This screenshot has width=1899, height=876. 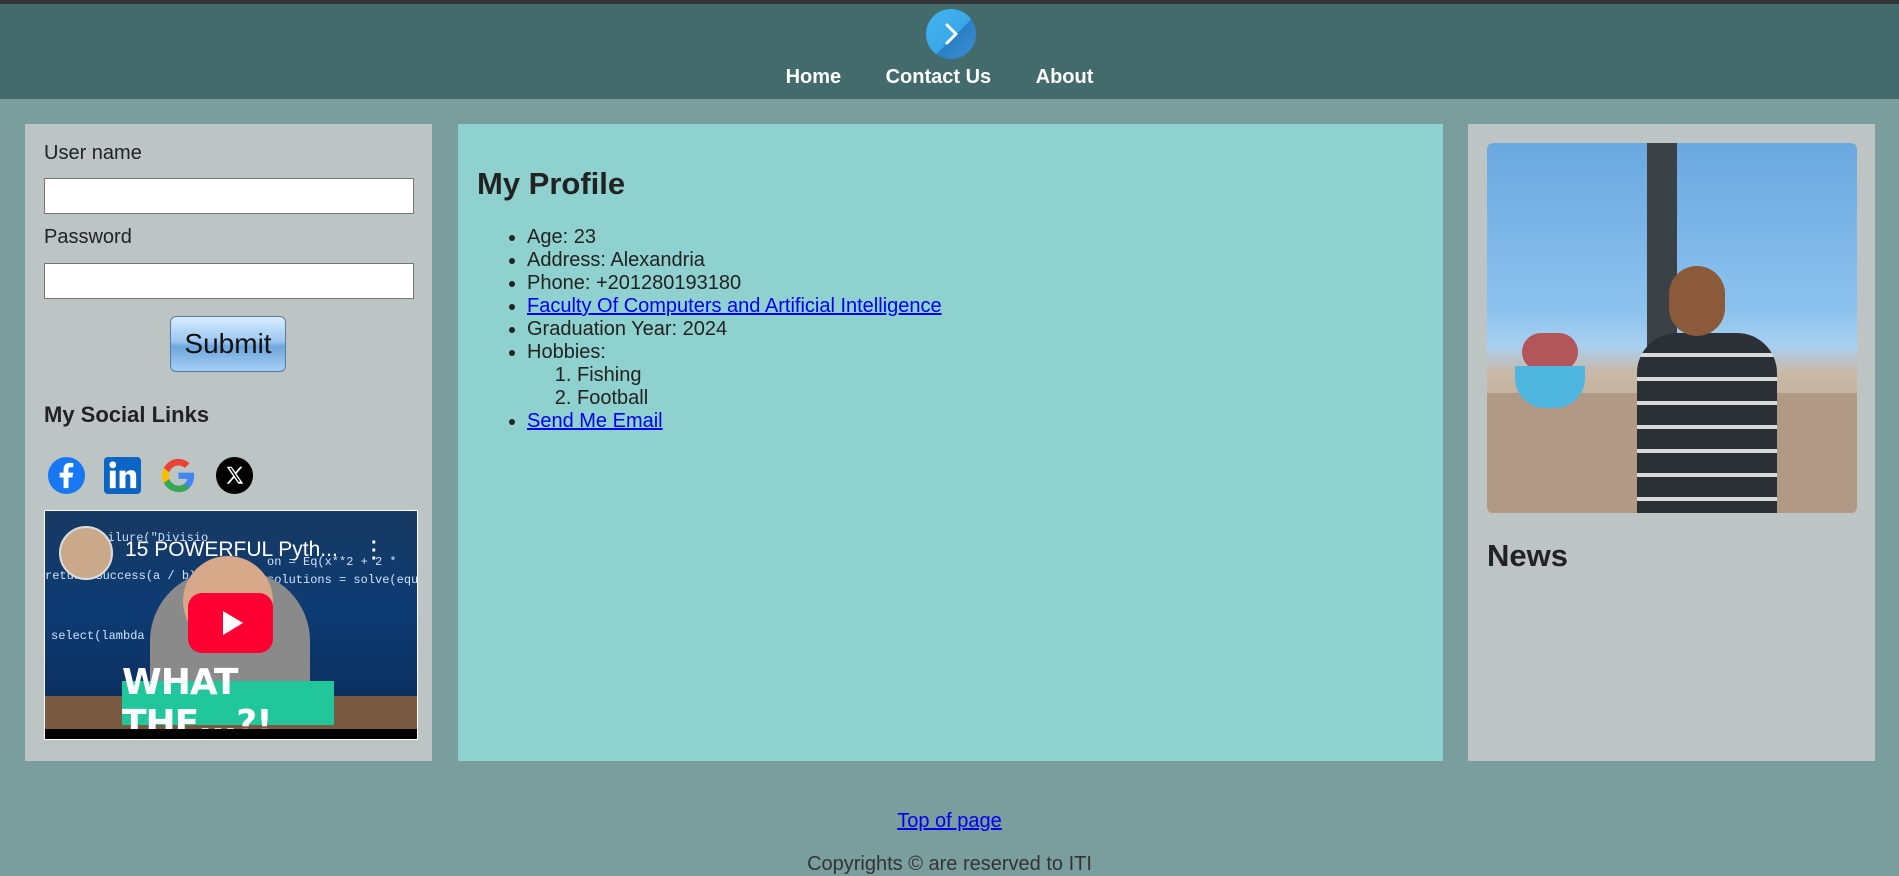 I want to click on photo-person-shirt, so click(x=1707, y=423).